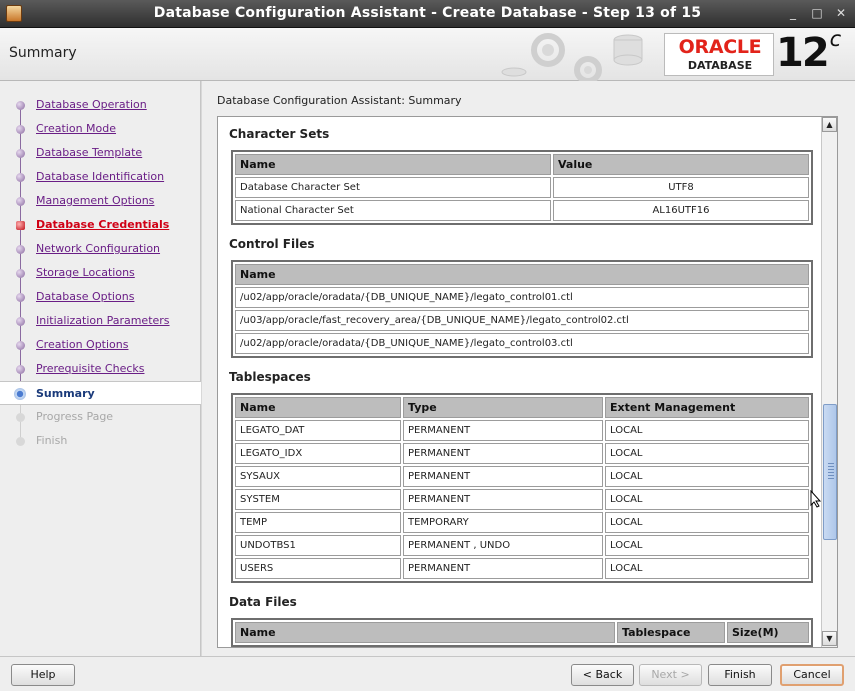  What do you see at coordinates (43, 53) in the screenshot?
I see `page-title: Summary` at bounding box center [43, 53].